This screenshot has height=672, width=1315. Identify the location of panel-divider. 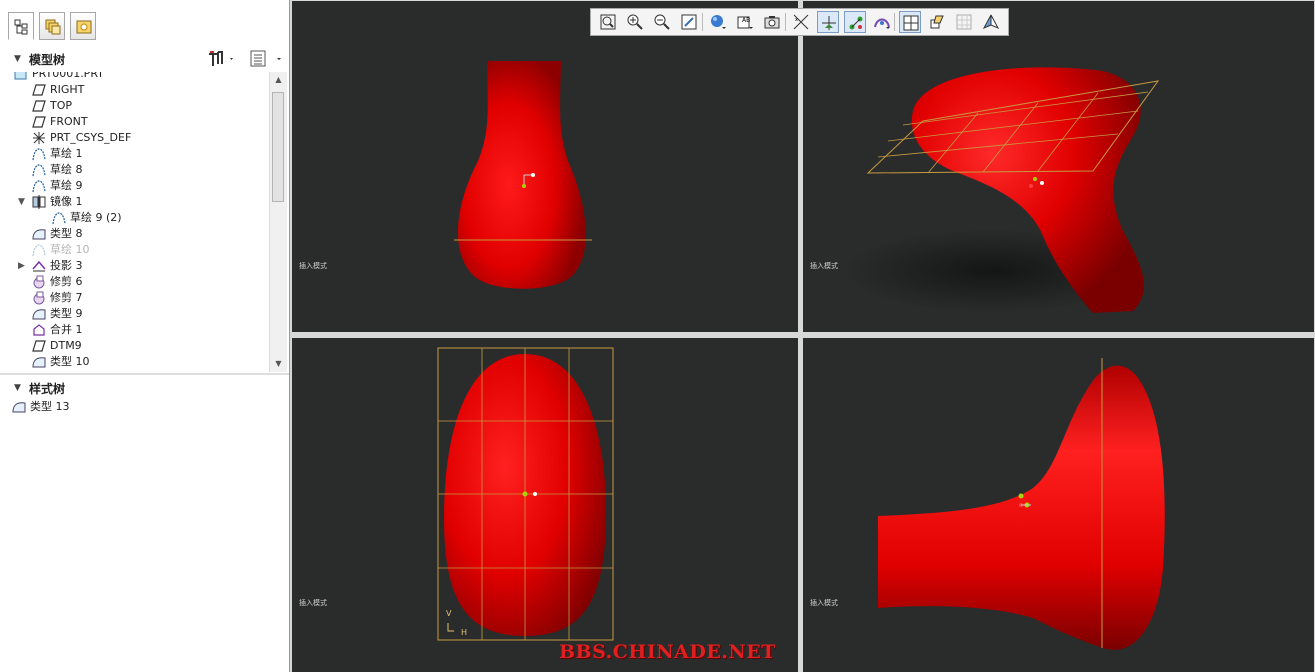
(144, 374).